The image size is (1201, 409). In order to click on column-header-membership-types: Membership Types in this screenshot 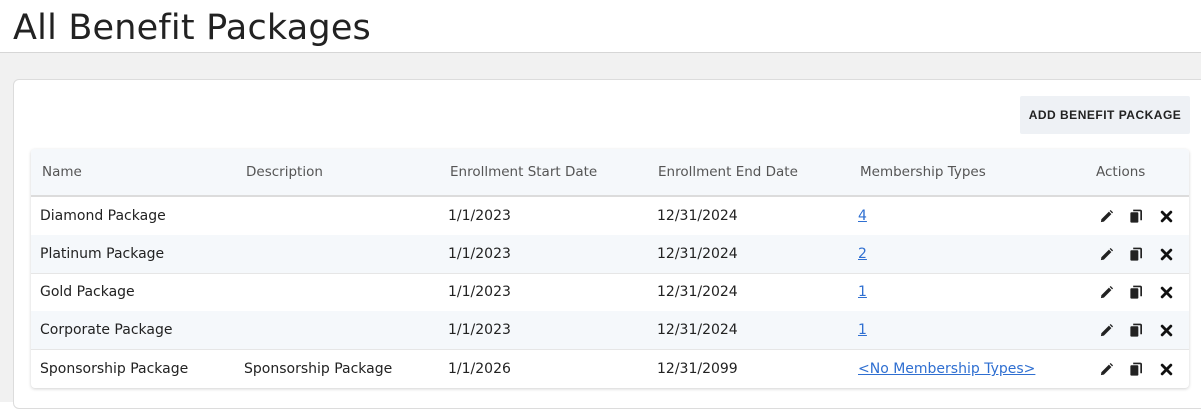, I will do `click(923, 172)`.